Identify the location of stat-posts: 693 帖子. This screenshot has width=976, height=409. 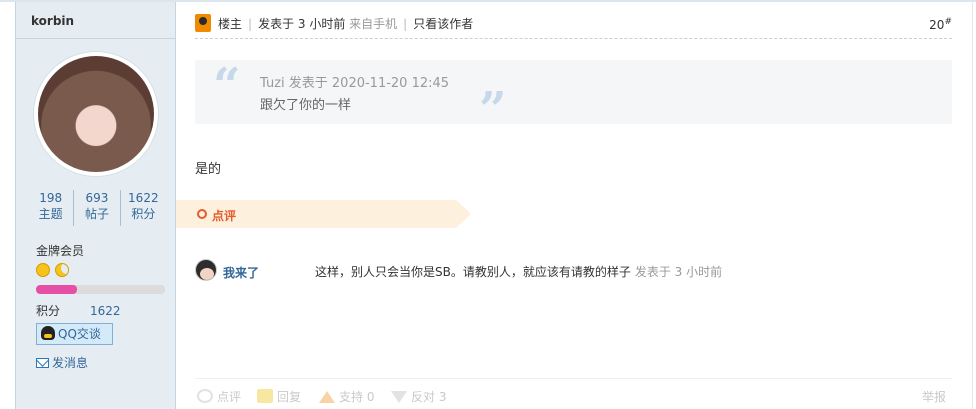
(96, 208).